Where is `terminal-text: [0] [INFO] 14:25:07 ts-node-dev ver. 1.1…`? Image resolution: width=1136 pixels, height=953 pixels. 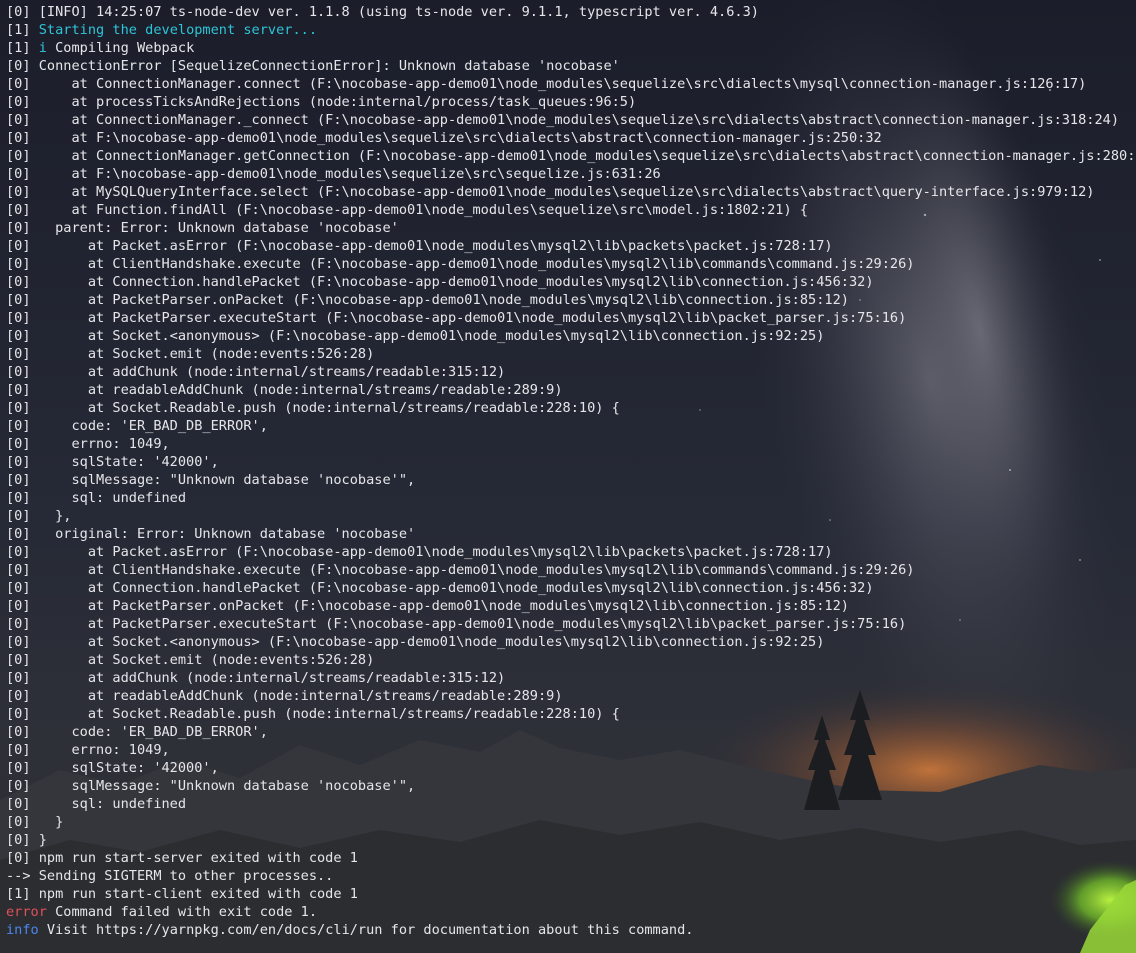 terminal-text: [0] [INFO] 14:25:07 ts-node-dev ver. 1.1… is located at coordinates (382, 12).